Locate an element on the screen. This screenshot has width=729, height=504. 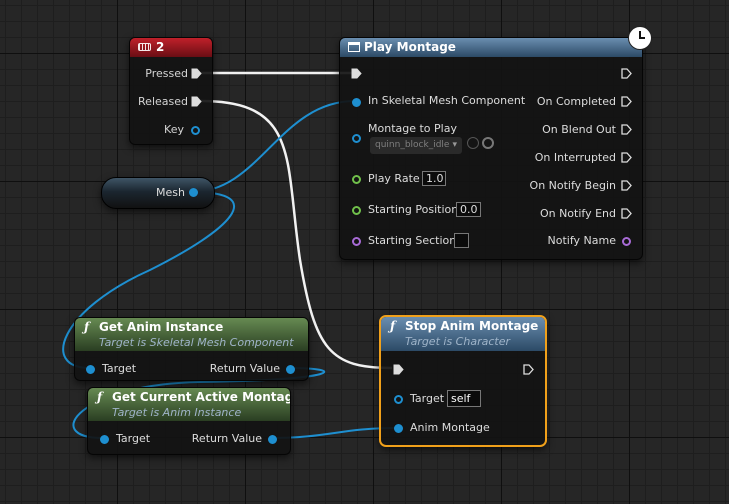
on-completed-label: On Completed is located at coordinates (576, 101).